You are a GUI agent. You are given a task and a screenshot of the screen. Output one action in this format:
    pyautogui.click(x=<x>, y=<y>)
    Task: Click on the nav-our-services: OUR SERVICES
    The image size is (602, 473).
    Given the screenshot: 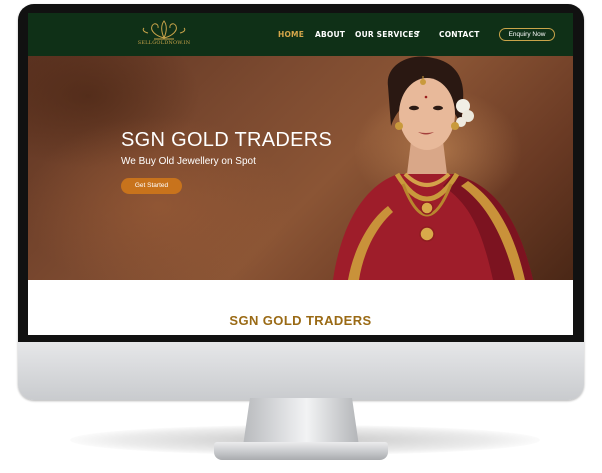 What is the action you would take?
    pyautogui.click(x=387, y=34)
    